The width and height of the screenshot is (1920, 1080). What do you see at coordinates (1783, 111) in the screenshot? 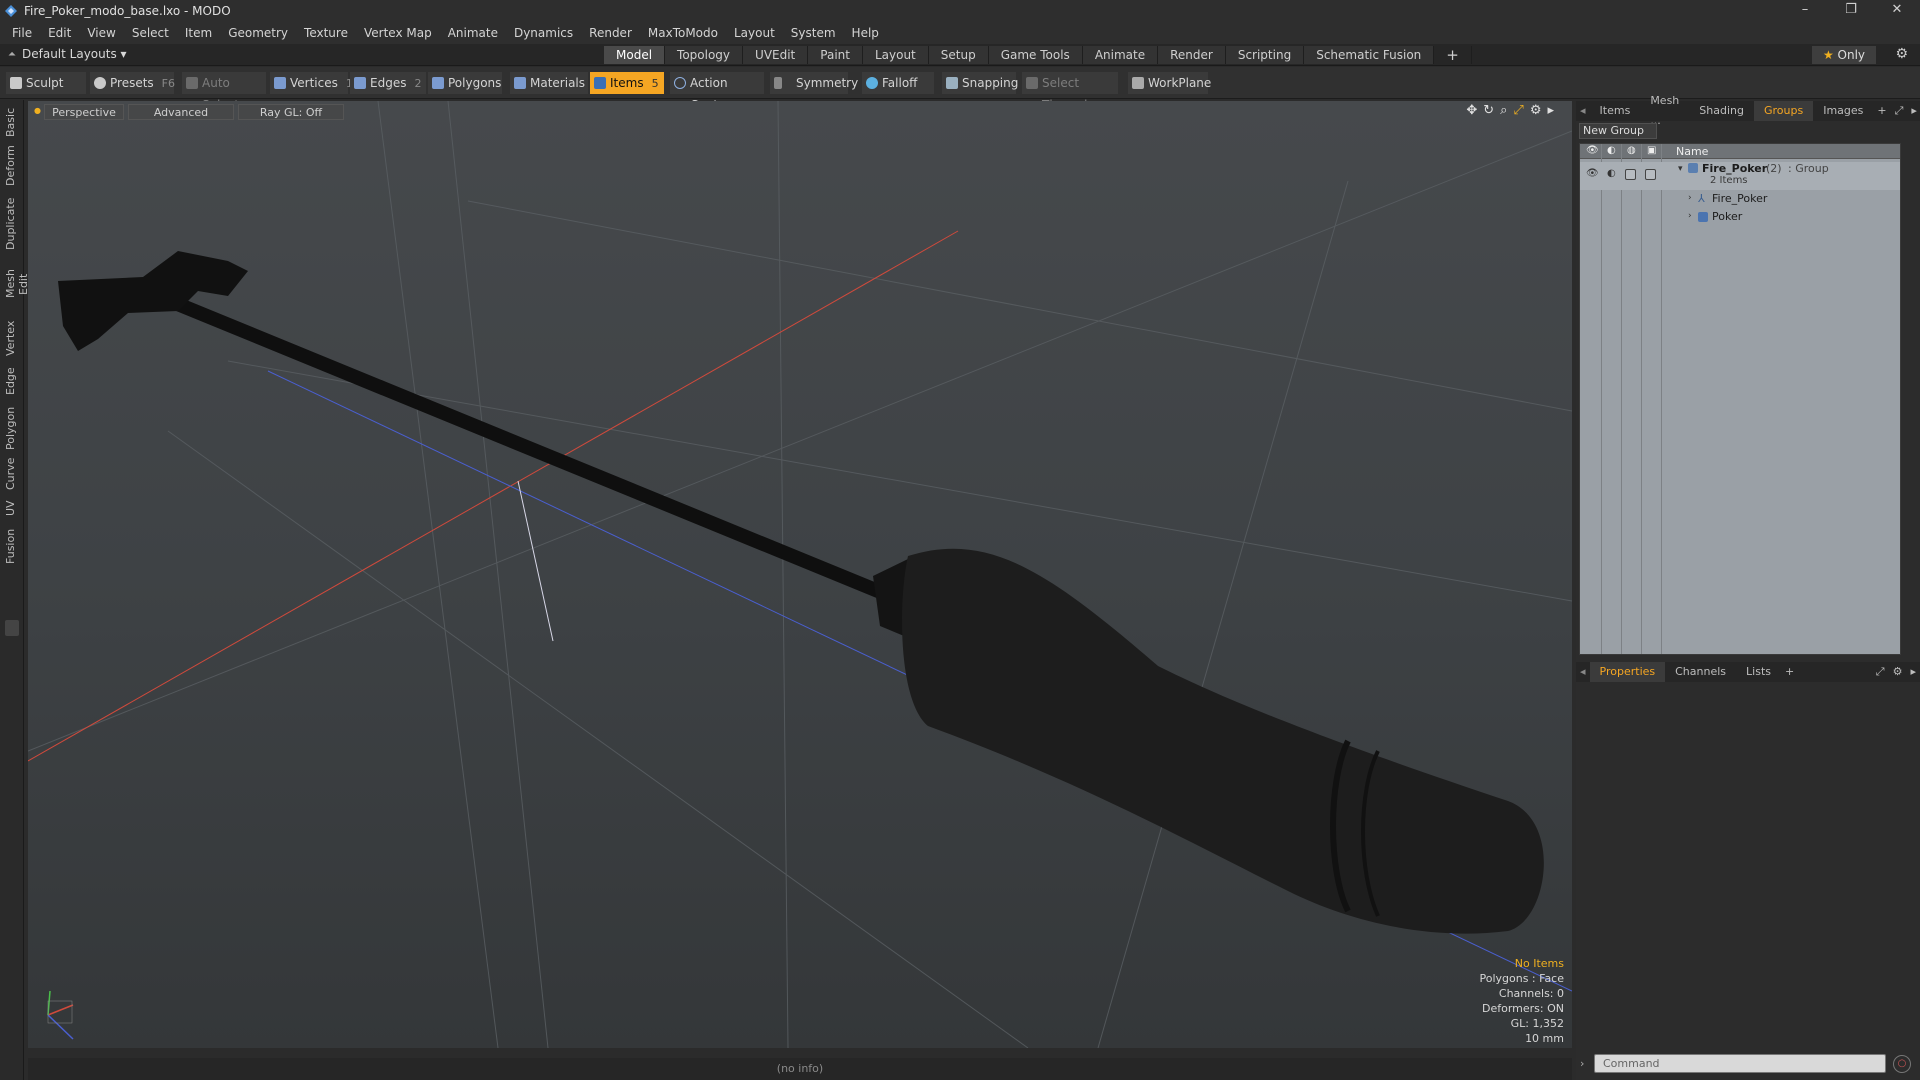
I see `tab-groups: Groups` at bounding box center [1783, 111].